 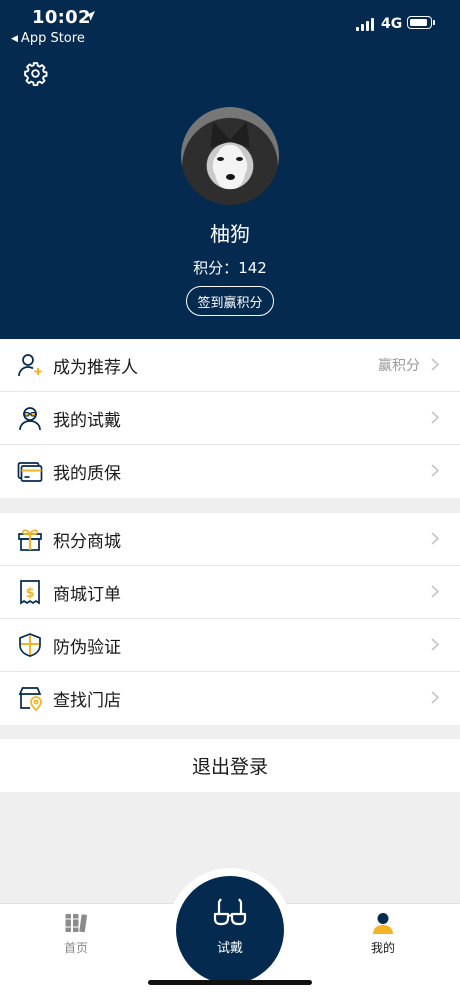 What do you see at coordinates (230, 301) in the screenshot?
I see `checkin-earn-points-button: 签到赢积分` at bounding box center [230, 301].